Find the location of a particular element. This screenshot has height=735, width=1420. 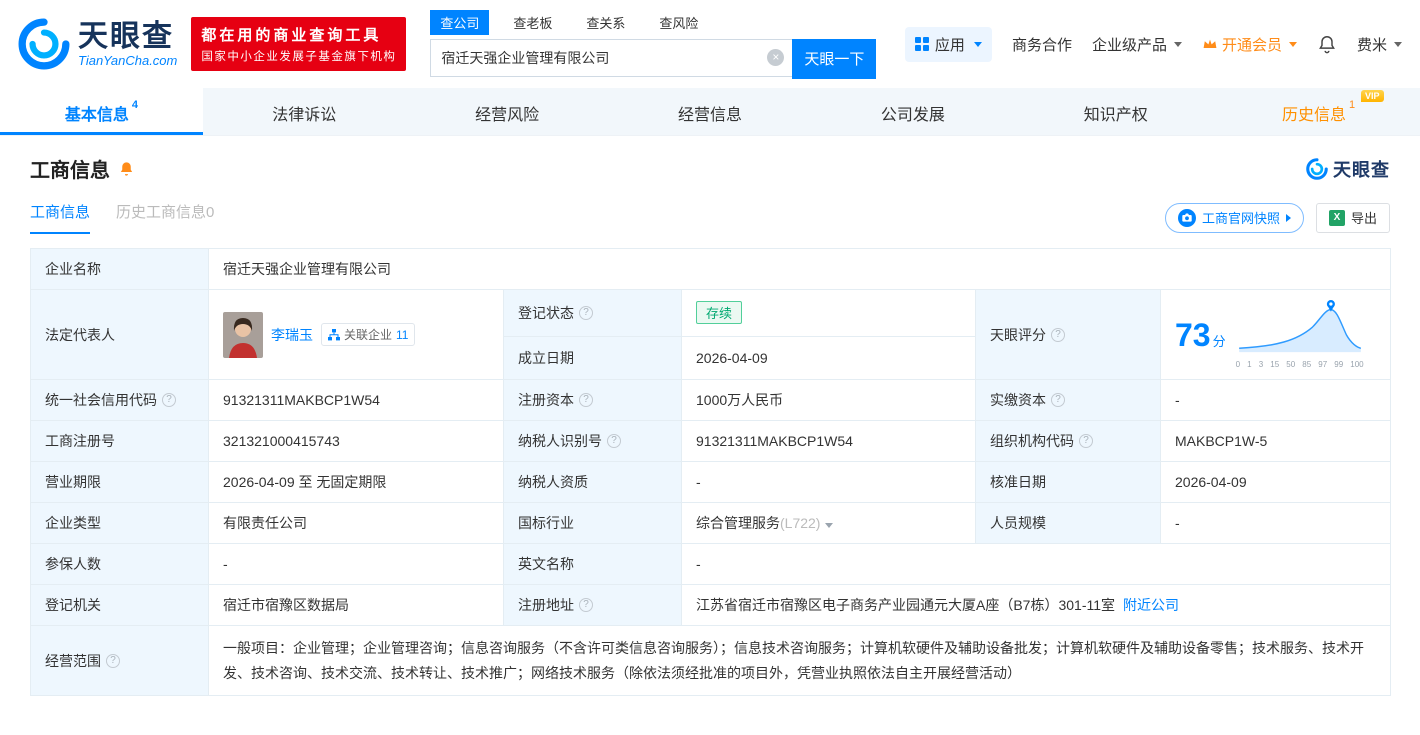

field-value-reg-status: 存续 is located at coordinates (828, 313).